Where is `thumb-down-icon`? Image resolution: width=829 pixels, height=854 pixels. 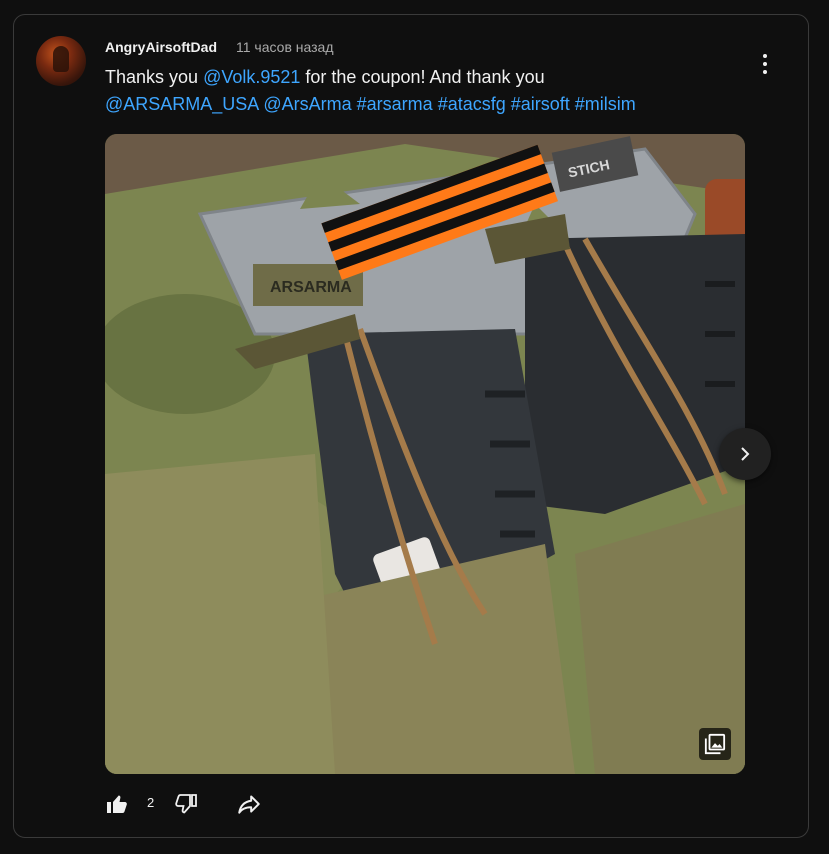
thumb-down-icon is located at coordinates (186, 804).